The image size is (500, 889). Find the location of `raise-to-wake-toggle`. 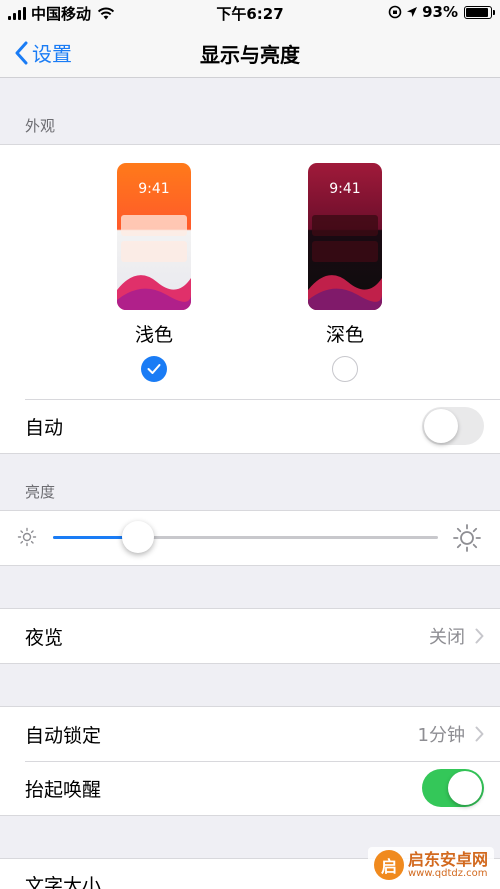

raise-to-wake-toggle is located at coordinates (453, 788).